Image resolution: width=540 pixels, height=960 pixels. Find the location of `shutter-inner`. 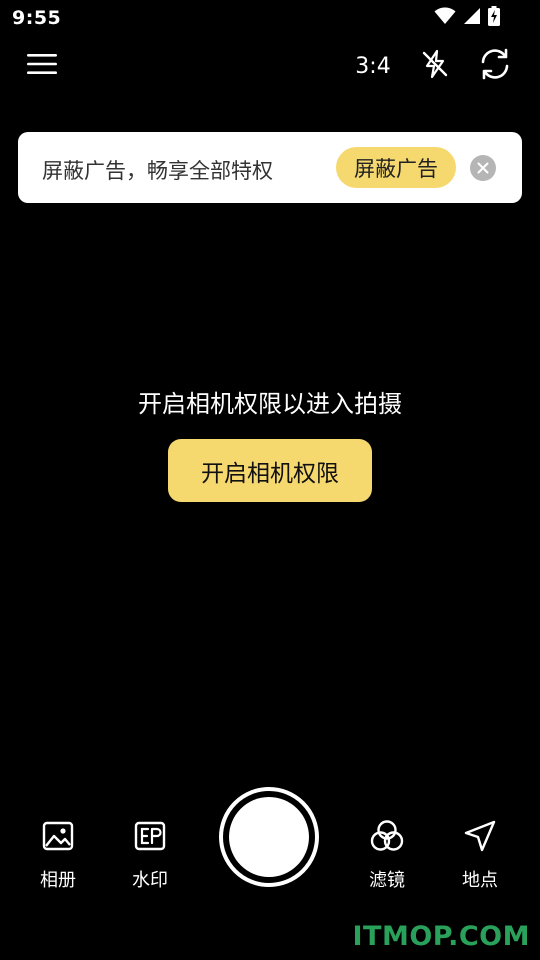

shutter-inner is located at coordinates (269, 837).